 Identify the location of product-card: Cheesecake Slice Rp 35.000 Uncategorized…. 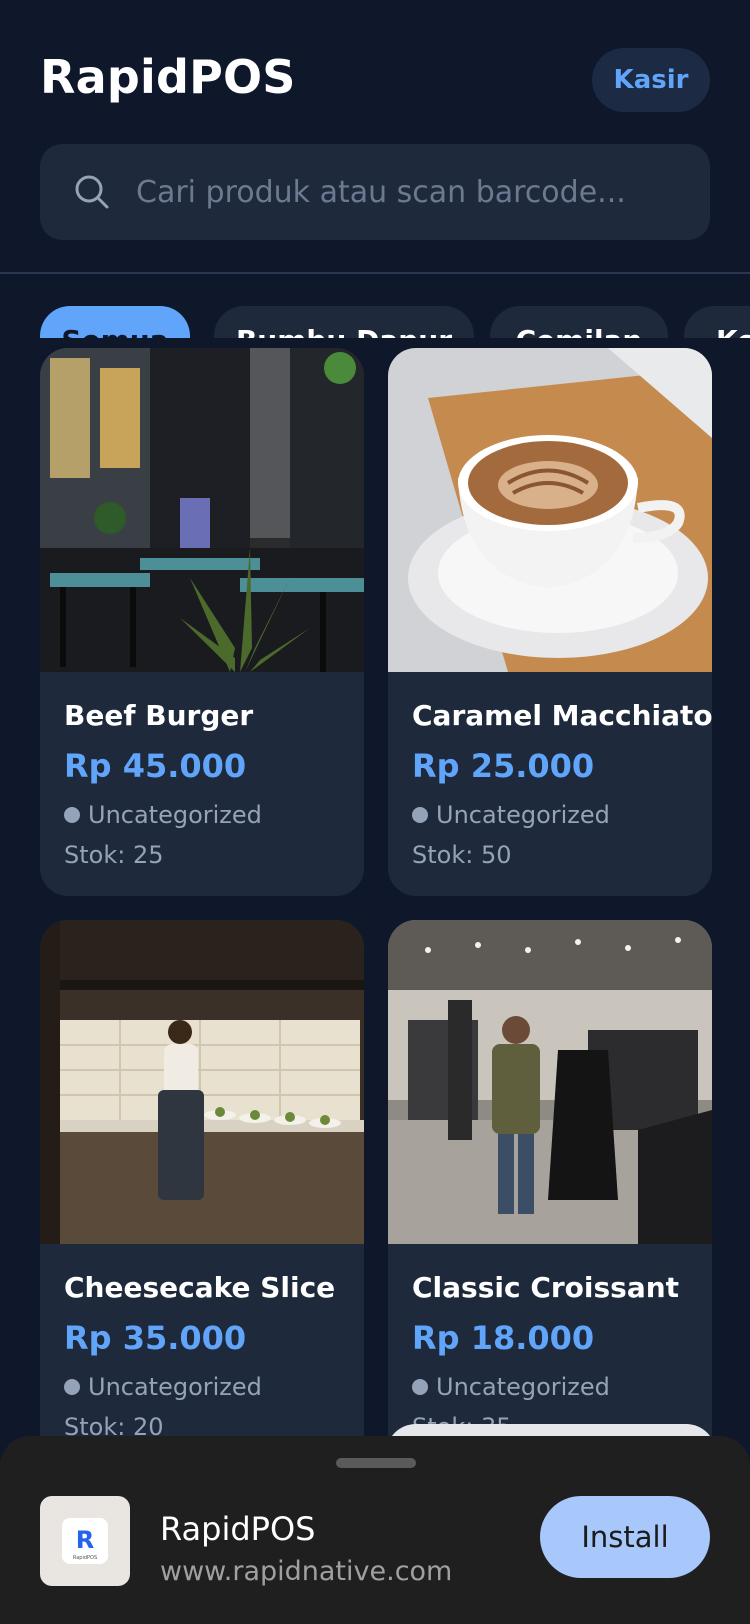
(202, 1179).